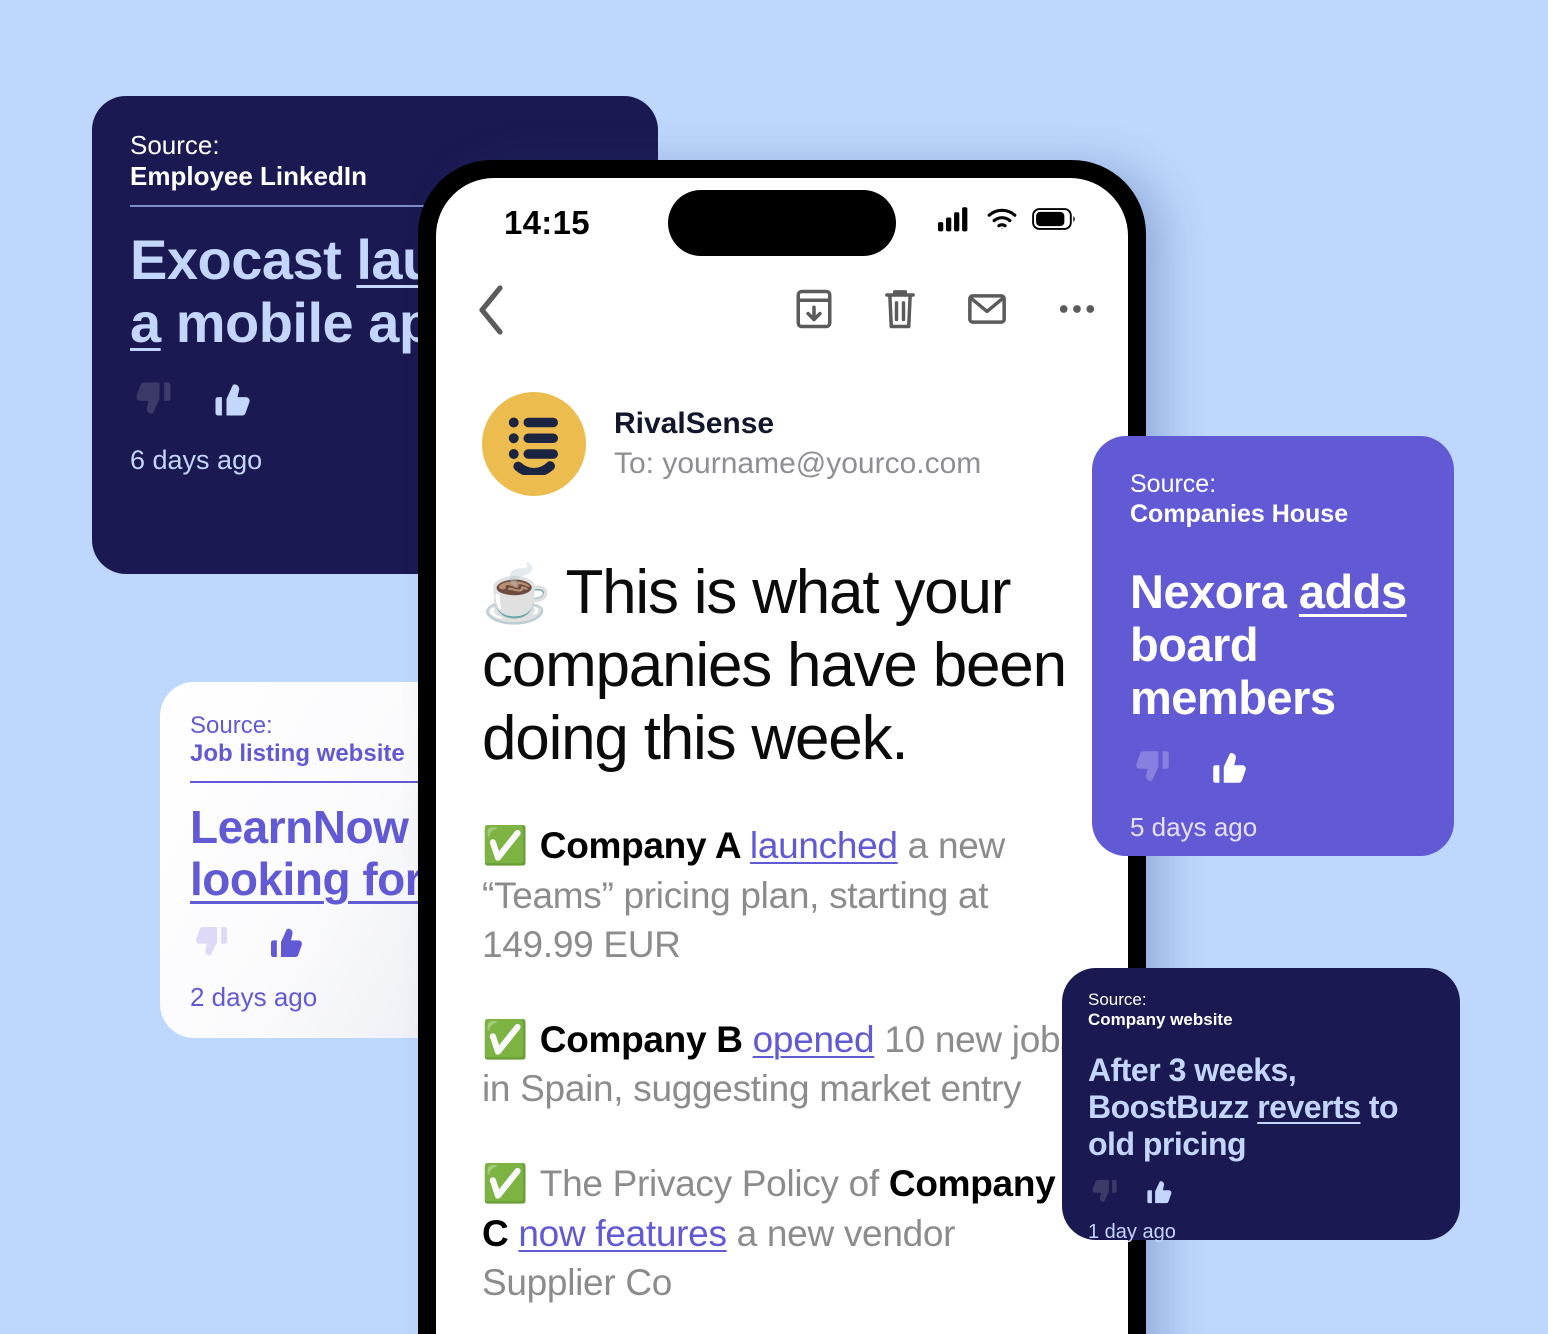 This screenshot has width=1548, height=1334. I want to click on status-indicators, so click(1007, 221).